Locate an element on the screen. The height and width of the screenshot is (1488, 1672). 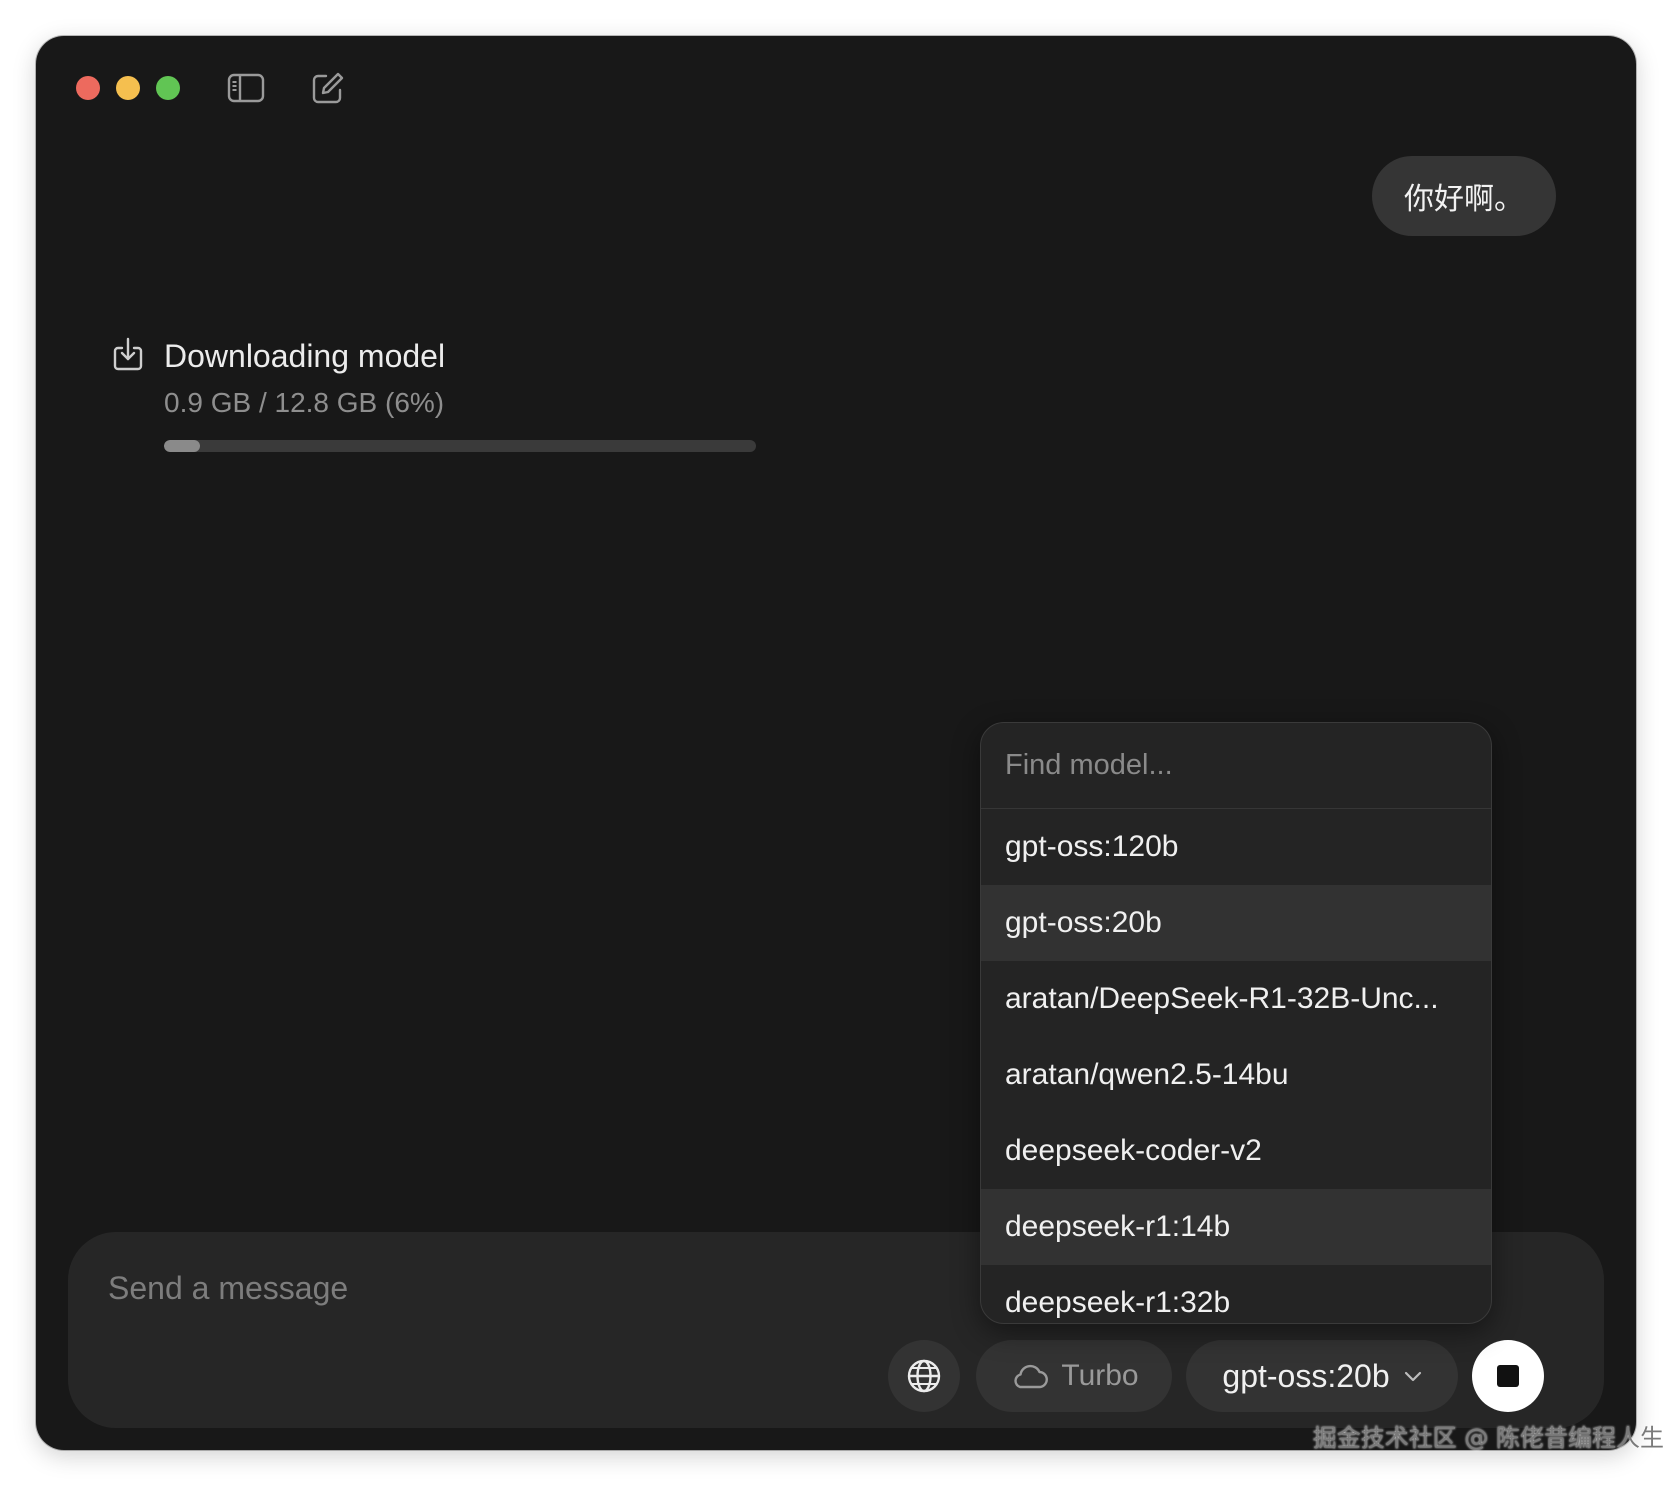
new-chat-button is located at coordinates (328, 88).